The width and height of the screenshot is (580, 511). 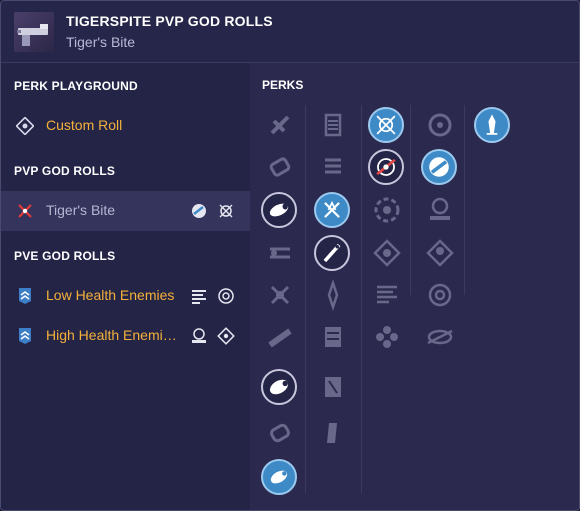 I want to click on crossed-out-icon, so click(x=25, y=211).